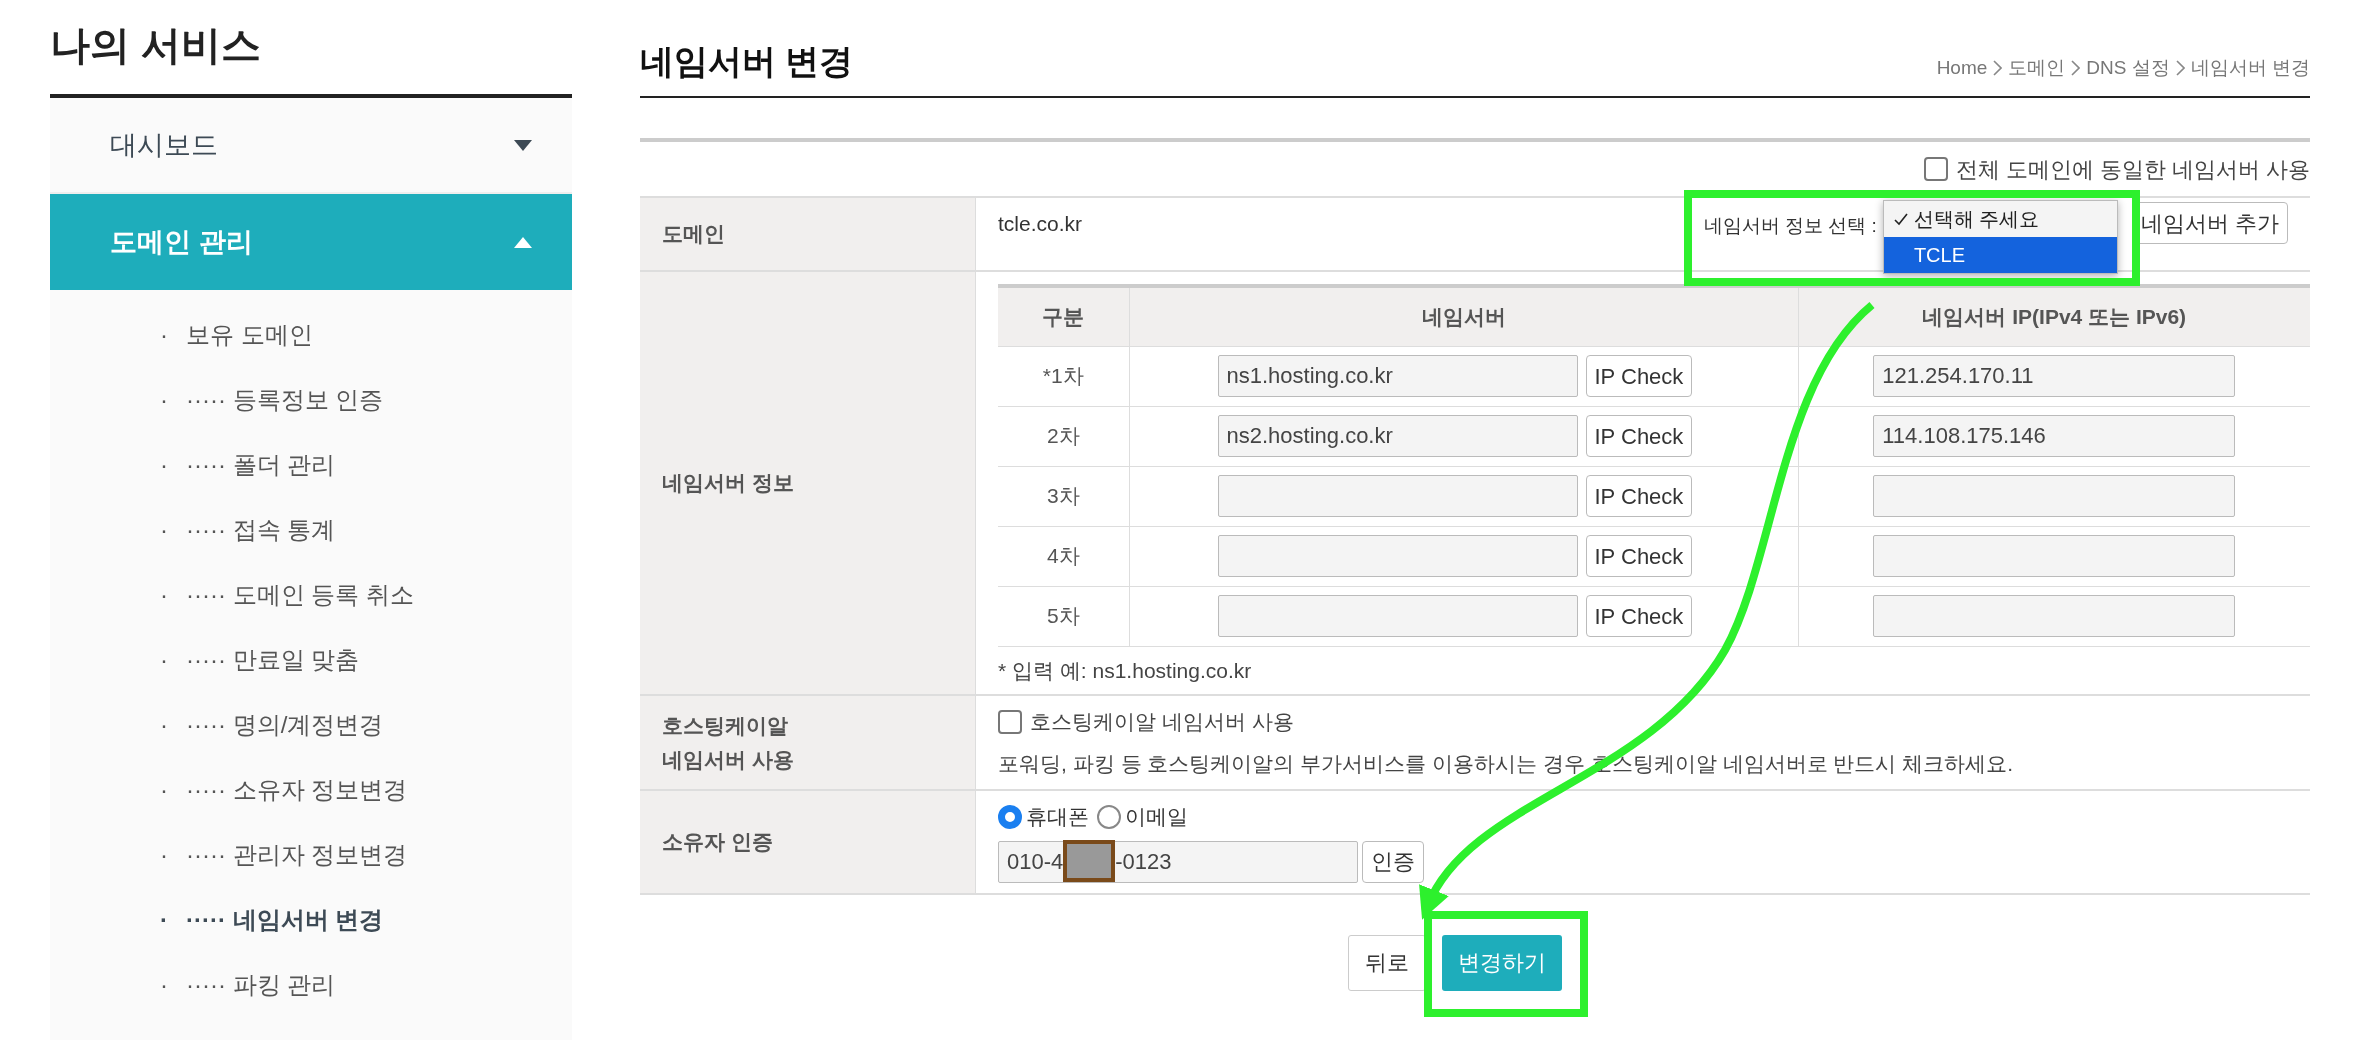  I want to click on input-field: ns1.hosting.co.kr, so click(1397, 376).